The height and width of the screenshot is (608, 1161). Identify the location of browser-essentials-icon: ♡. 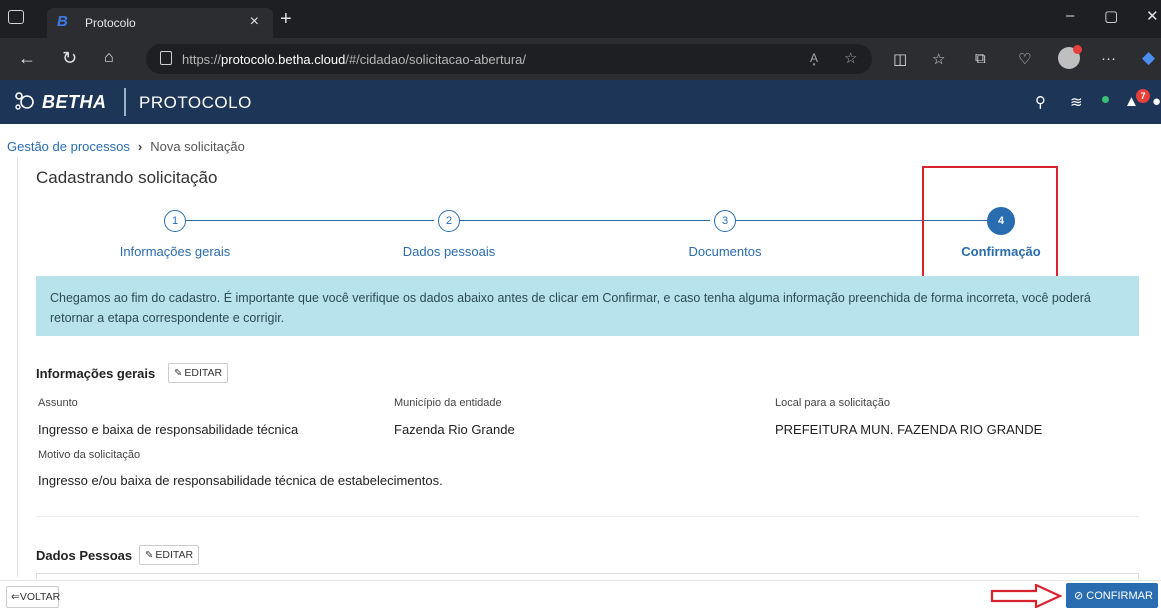
(1024, 59).